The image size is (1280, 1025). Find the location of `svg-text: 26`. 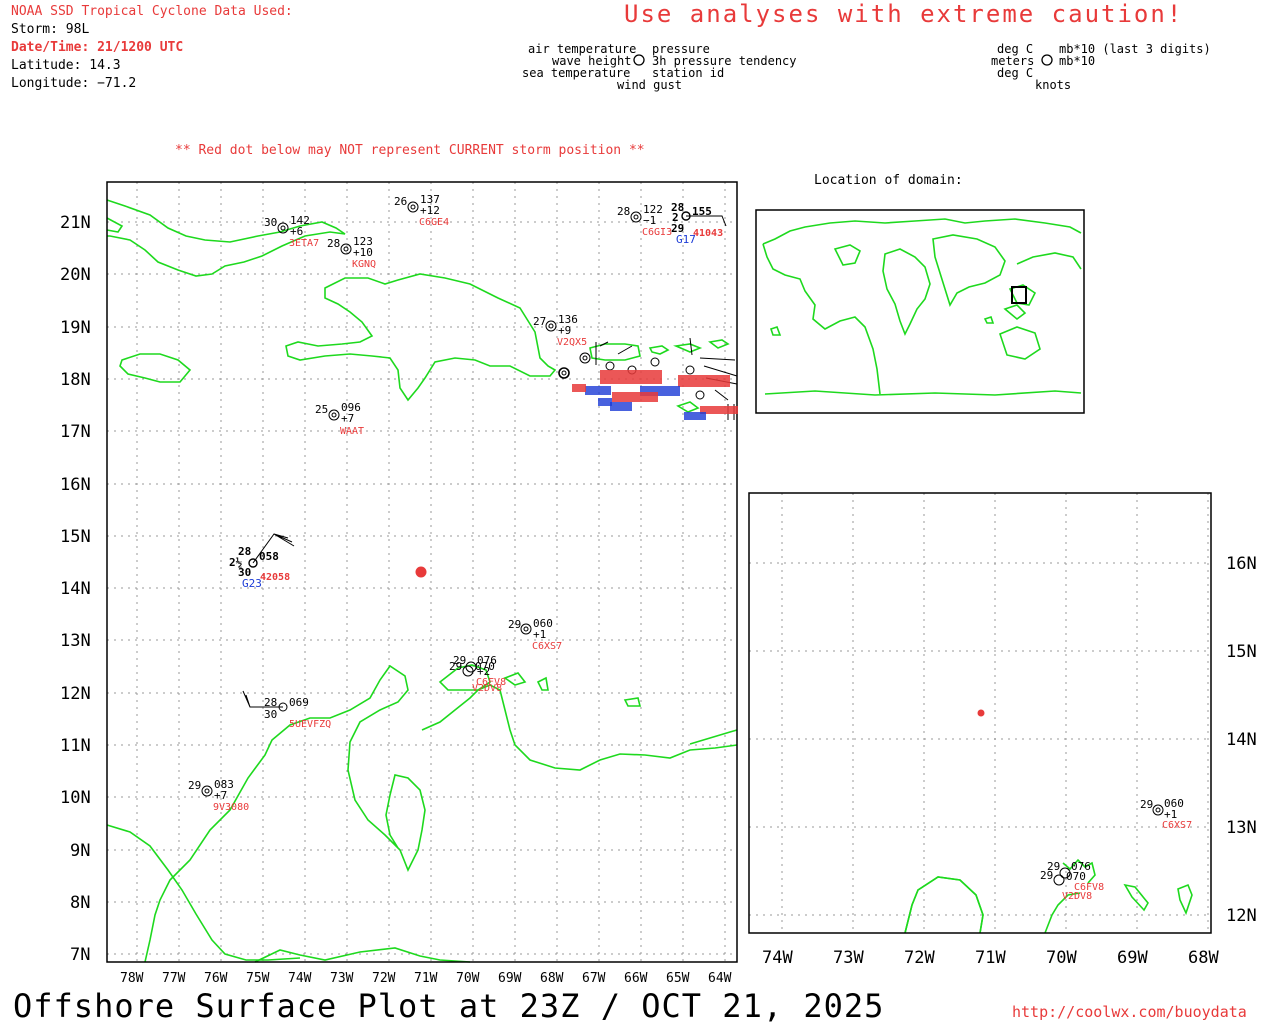

svg-text: 26 is located at coordinates (400, 201).